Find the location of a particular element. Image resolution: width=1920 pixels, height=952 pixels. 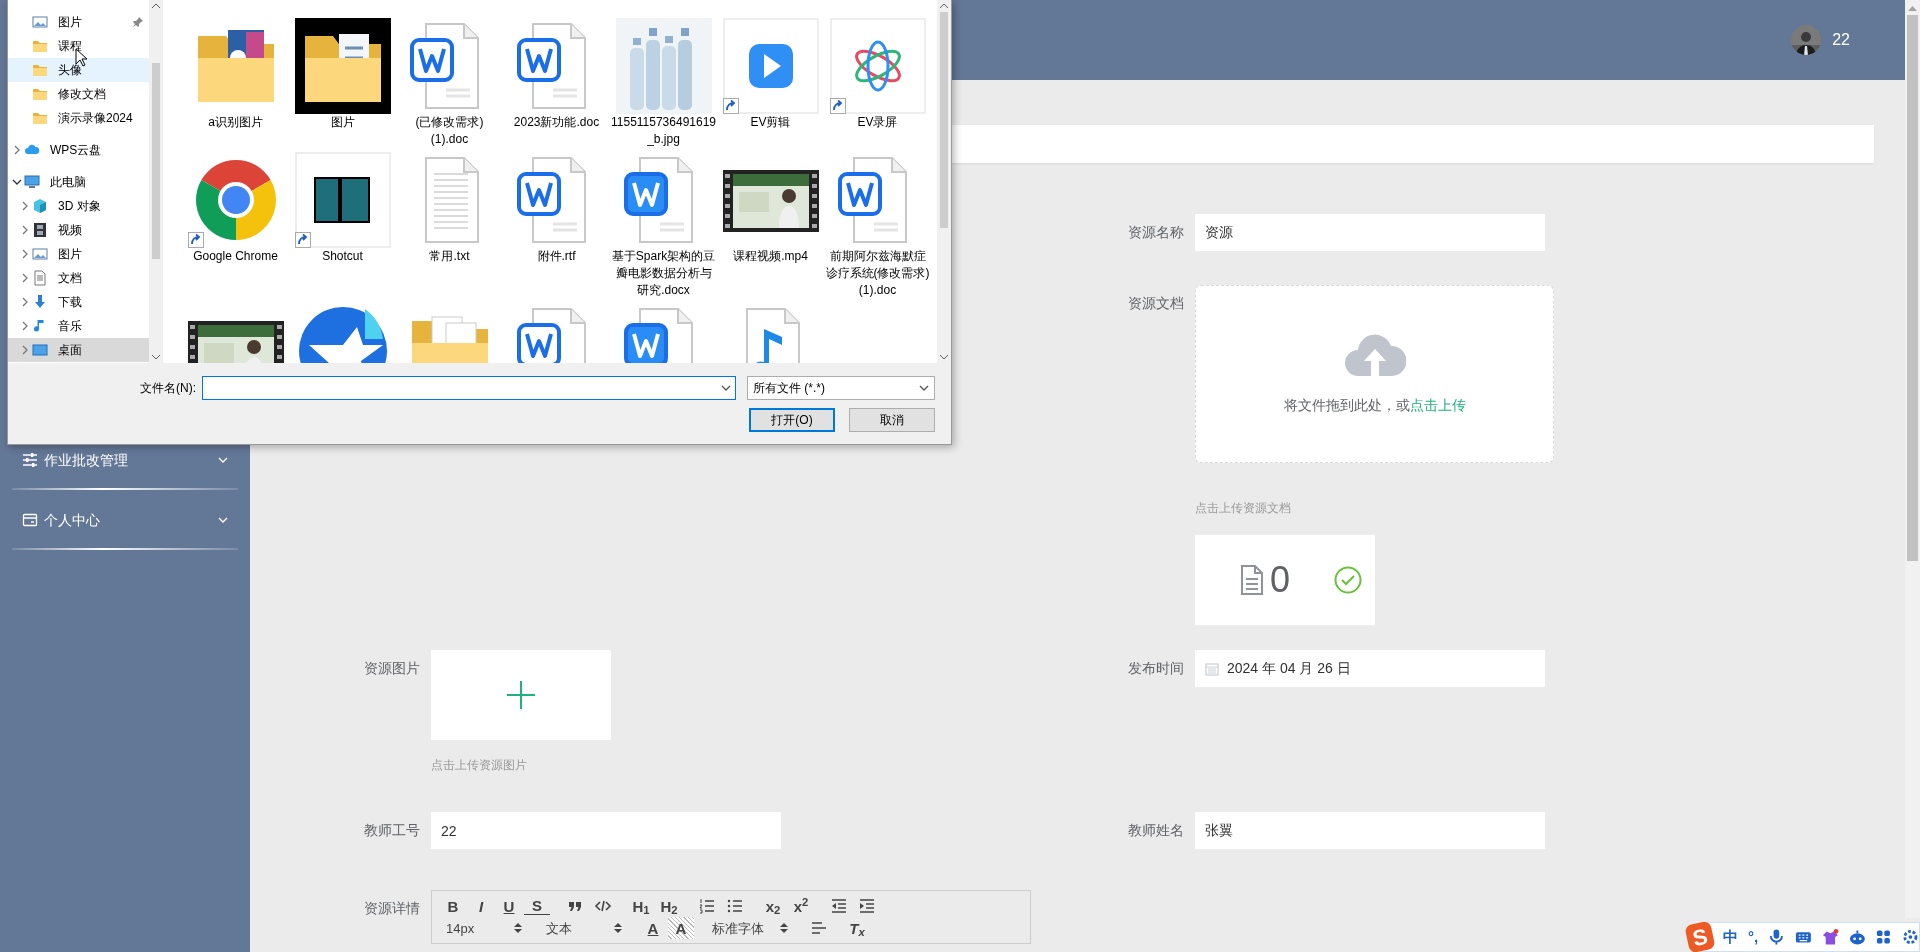

picture-icon is located at coordinates (40, 22).